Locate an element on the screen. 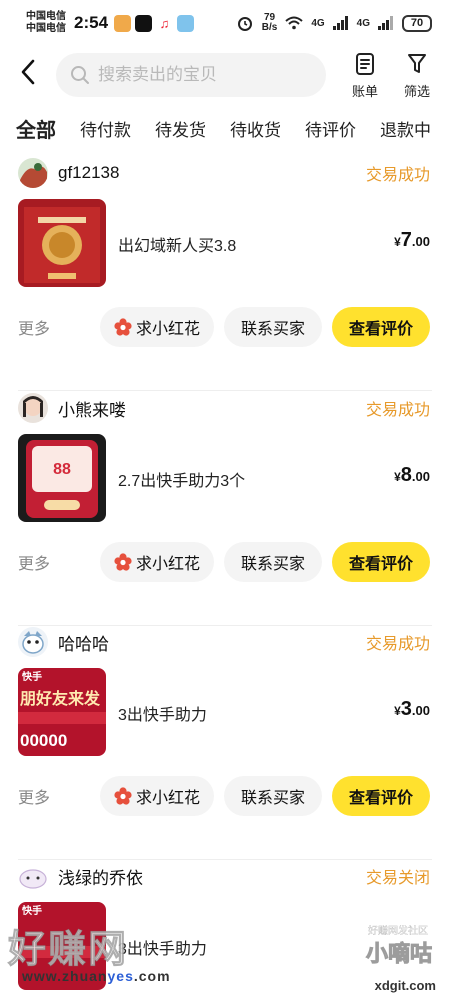 The height and width of the screenshot is (999, 450). thumbnail-amount: 00000 is located at coordinates (43, 740).